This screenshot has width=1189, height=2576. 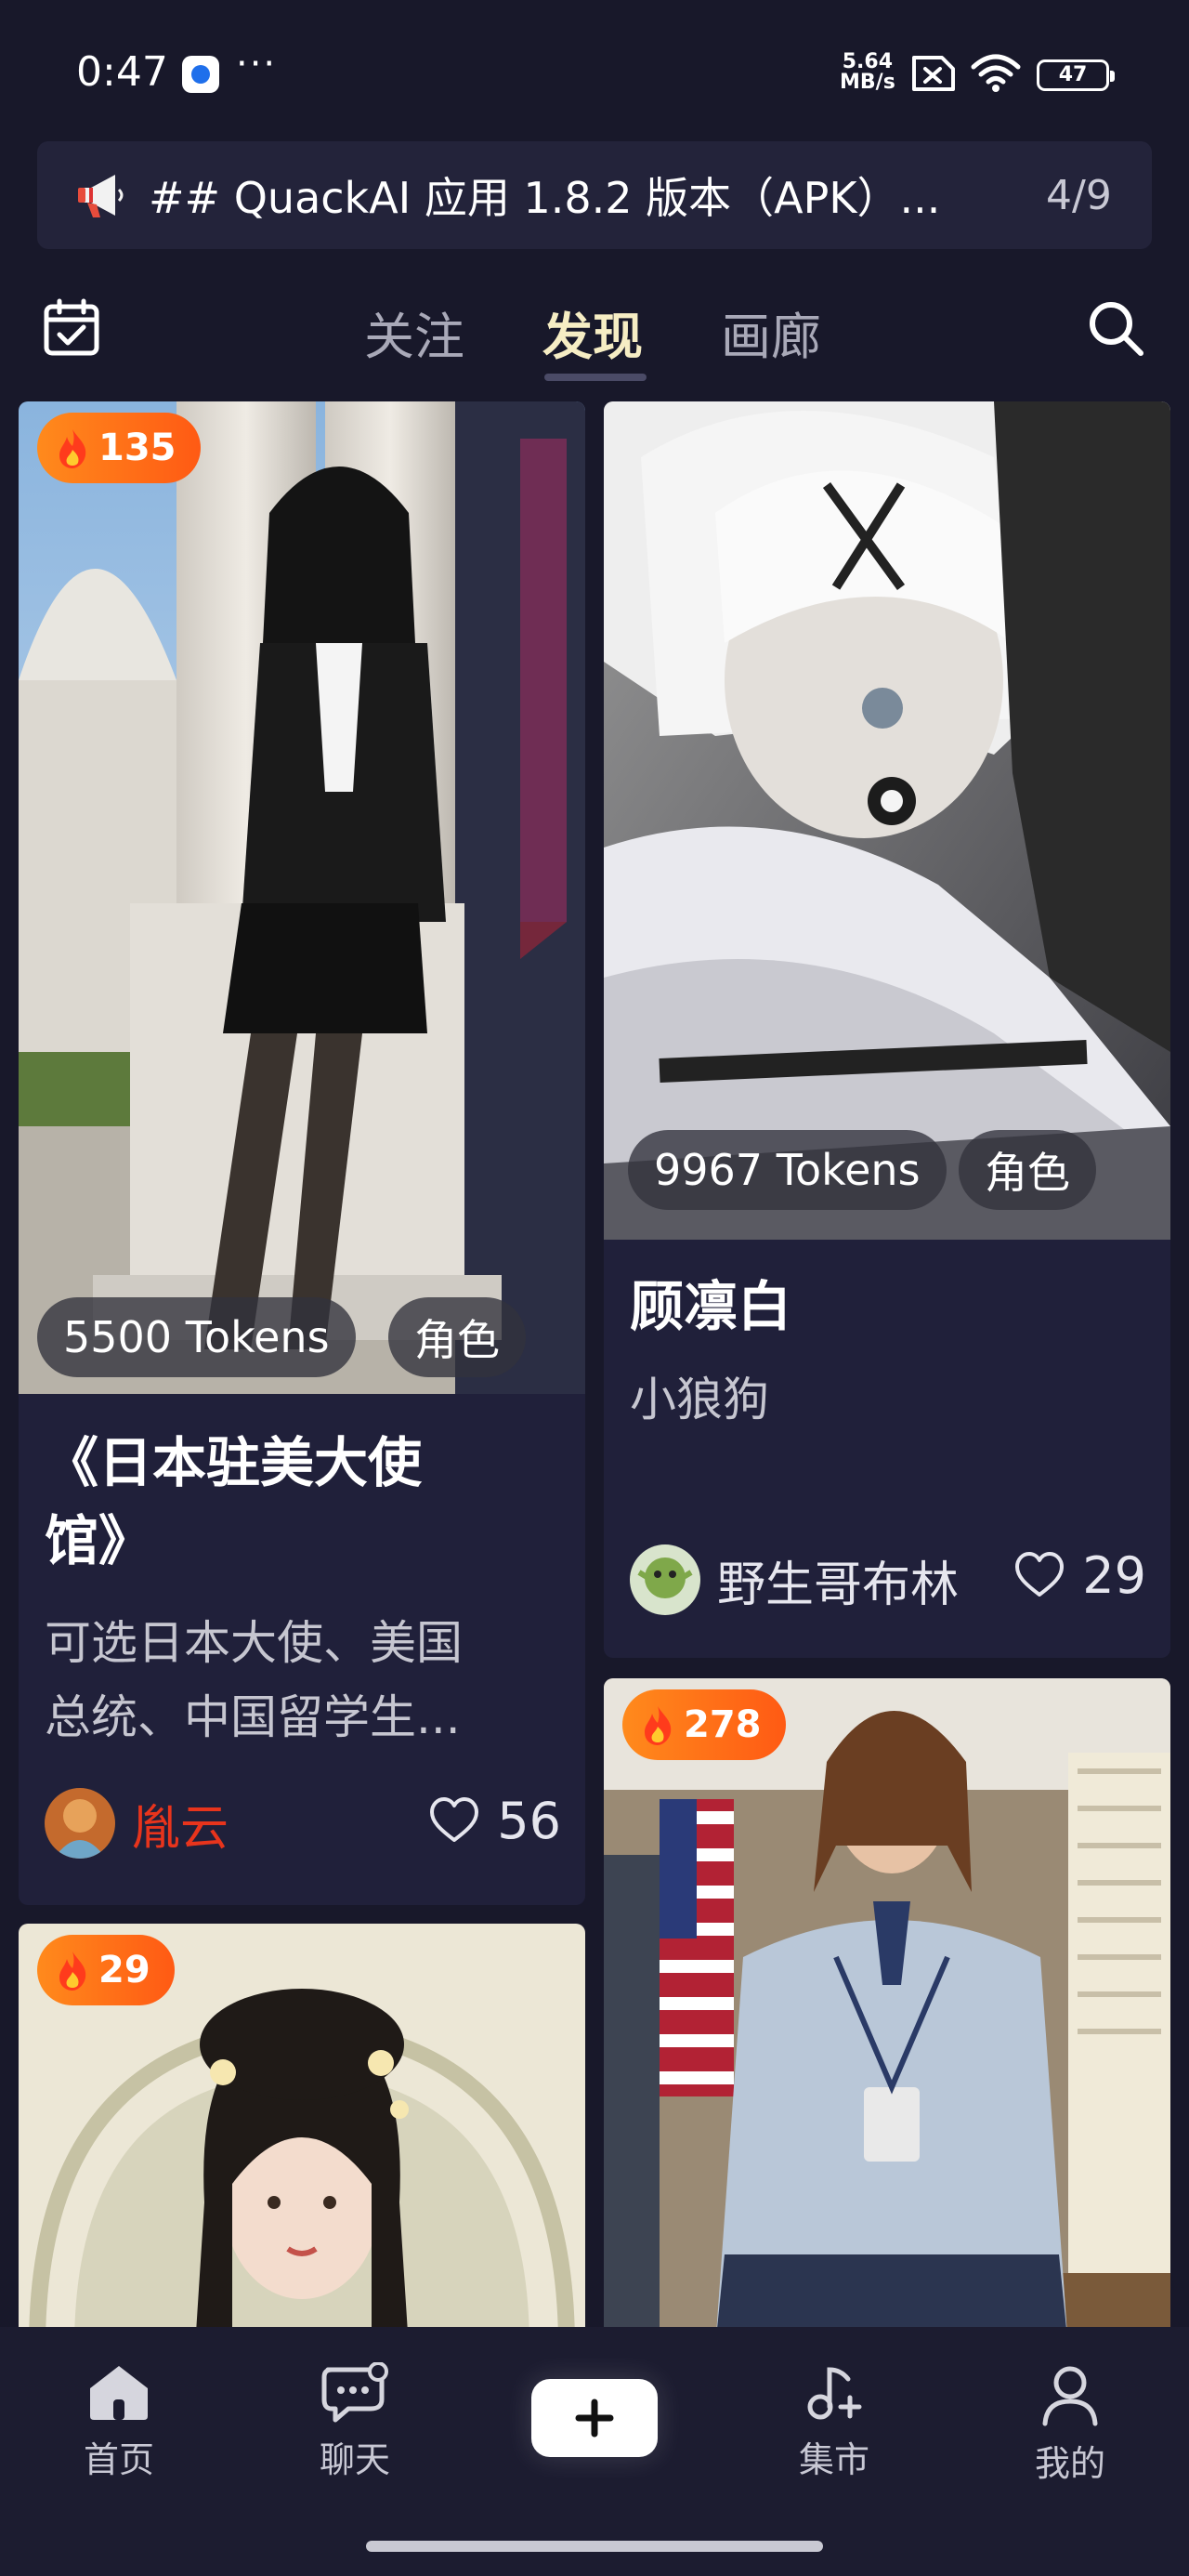 I want to click on desc-line-1: 可选日本大使、美国, so click(x=254, y=1643).